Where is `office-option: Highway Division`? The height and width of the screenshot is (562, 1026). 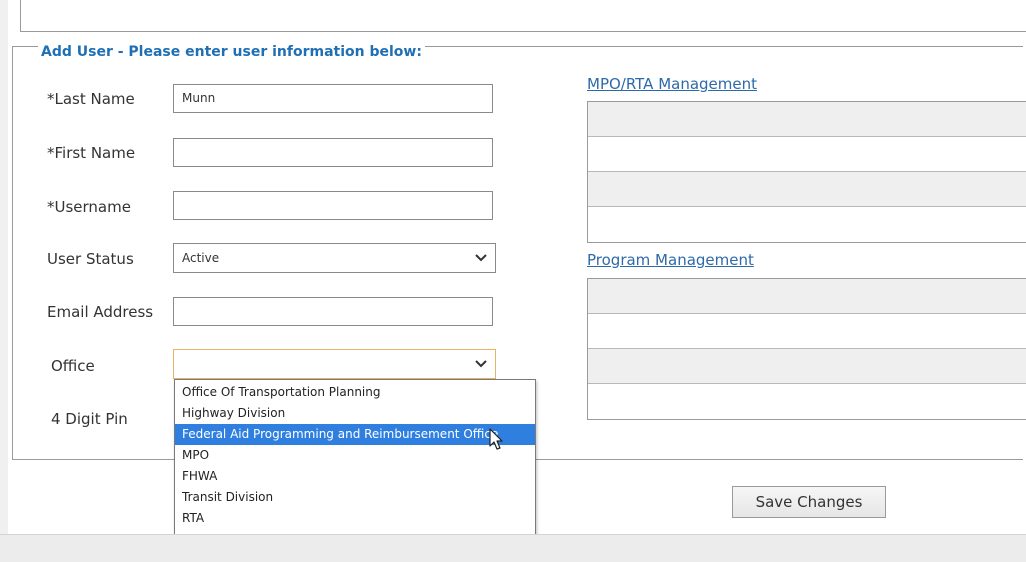 office-option: Highway Division is located at coordinates (355, 413).